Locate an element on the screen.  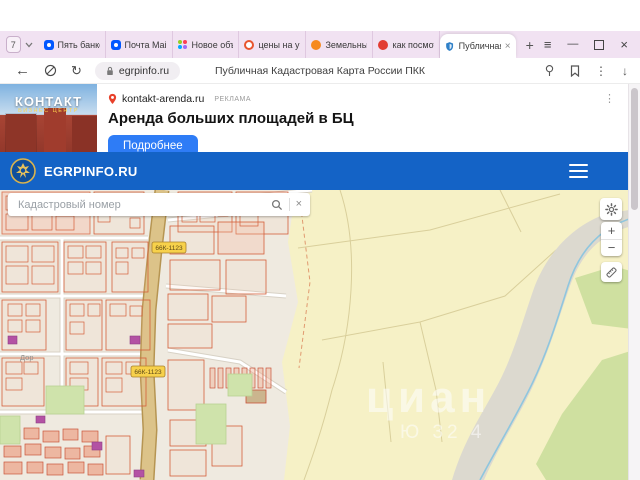
brand-title: EGRPINFO.RU is located at coordinates (91, 171).